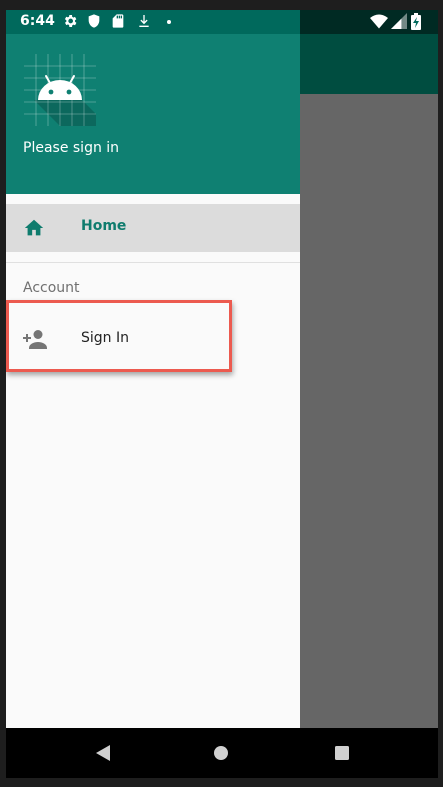  Describe the element at coordinates (51, 288) in the screenshot. I see `section-title-account: Account` at that location.